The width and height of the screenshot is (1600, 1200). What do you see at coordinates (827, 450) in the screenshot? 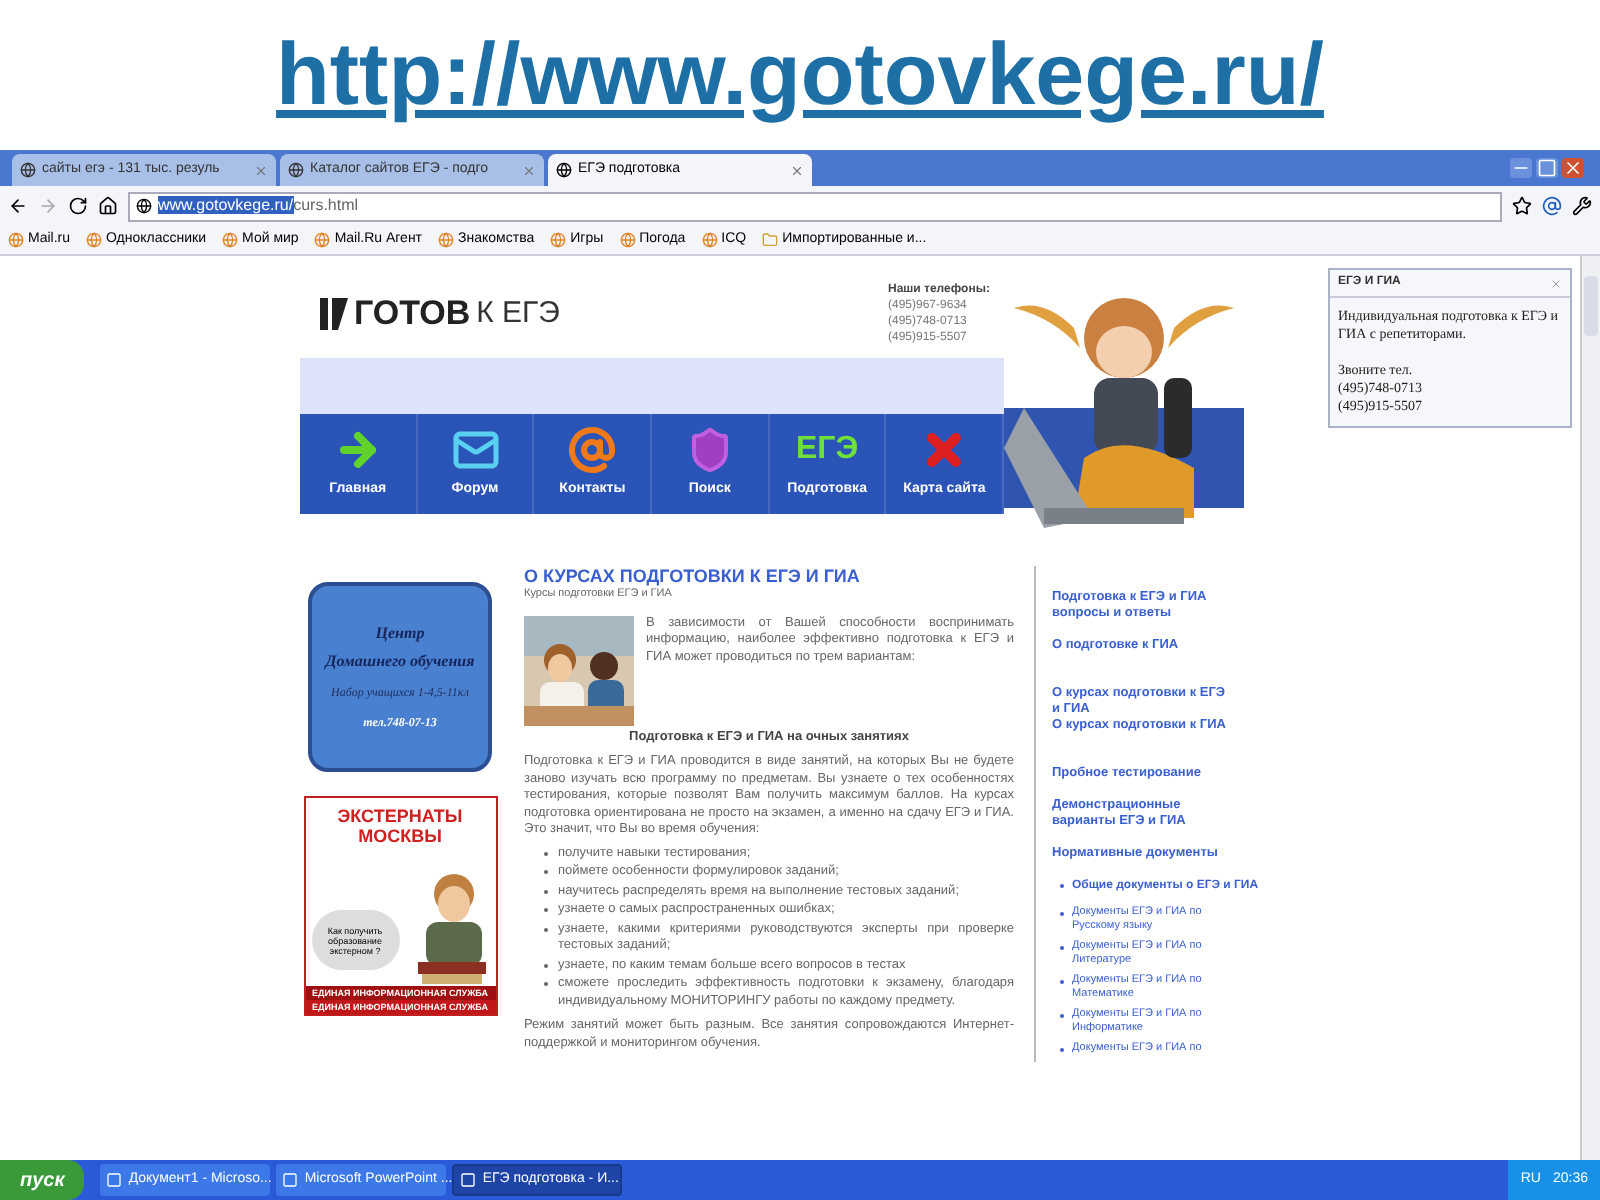
I see `logo-text: ЕГЭ` at bounding box center [827, 450].